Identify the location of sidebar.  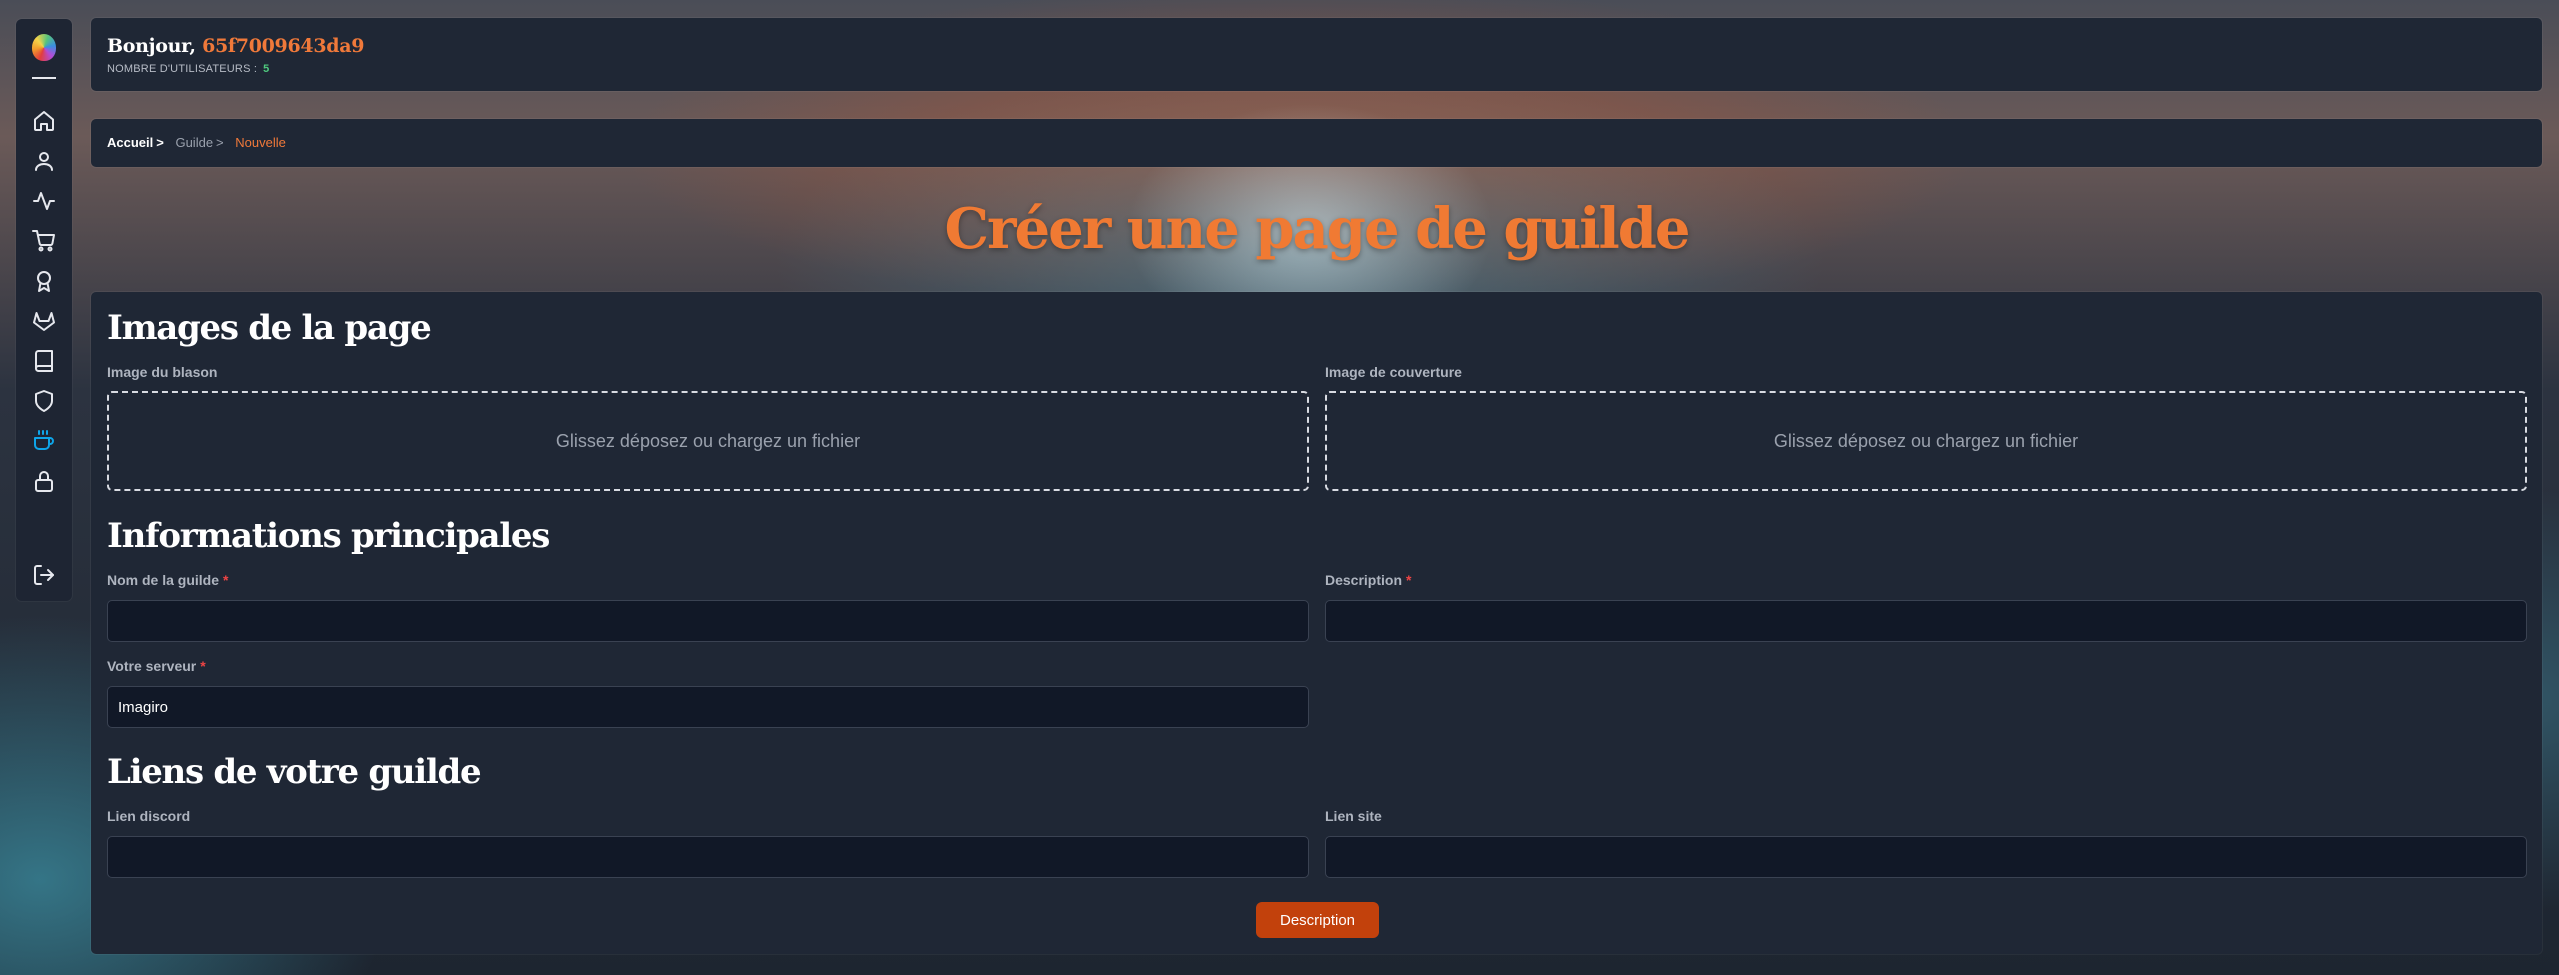
(44, 310).